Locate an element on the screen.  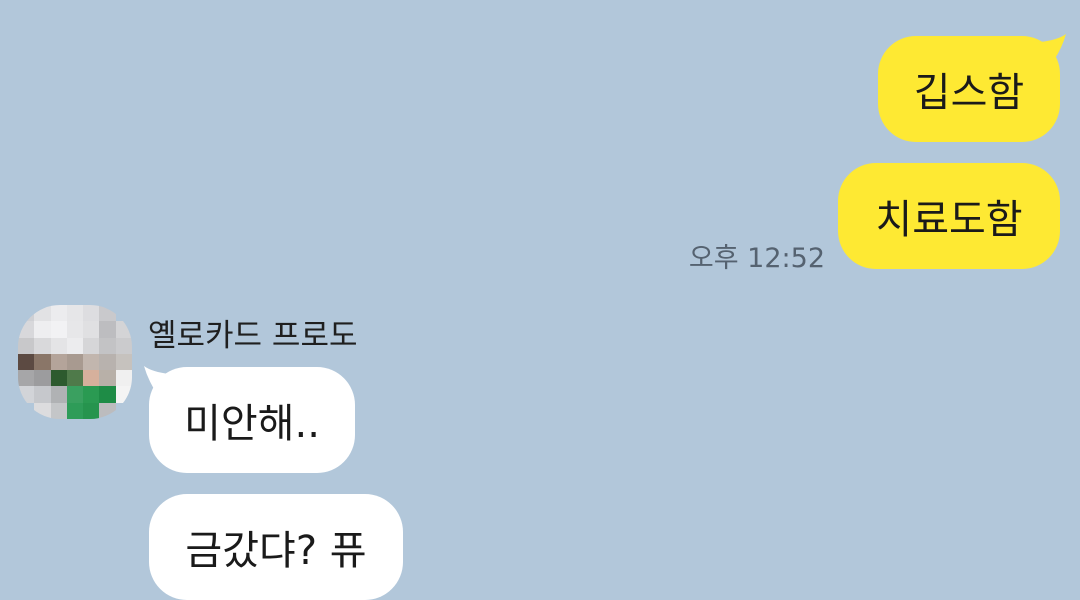
their-message-bubble: 금갔댜? 퓨 is located at coordinates (276, 547).